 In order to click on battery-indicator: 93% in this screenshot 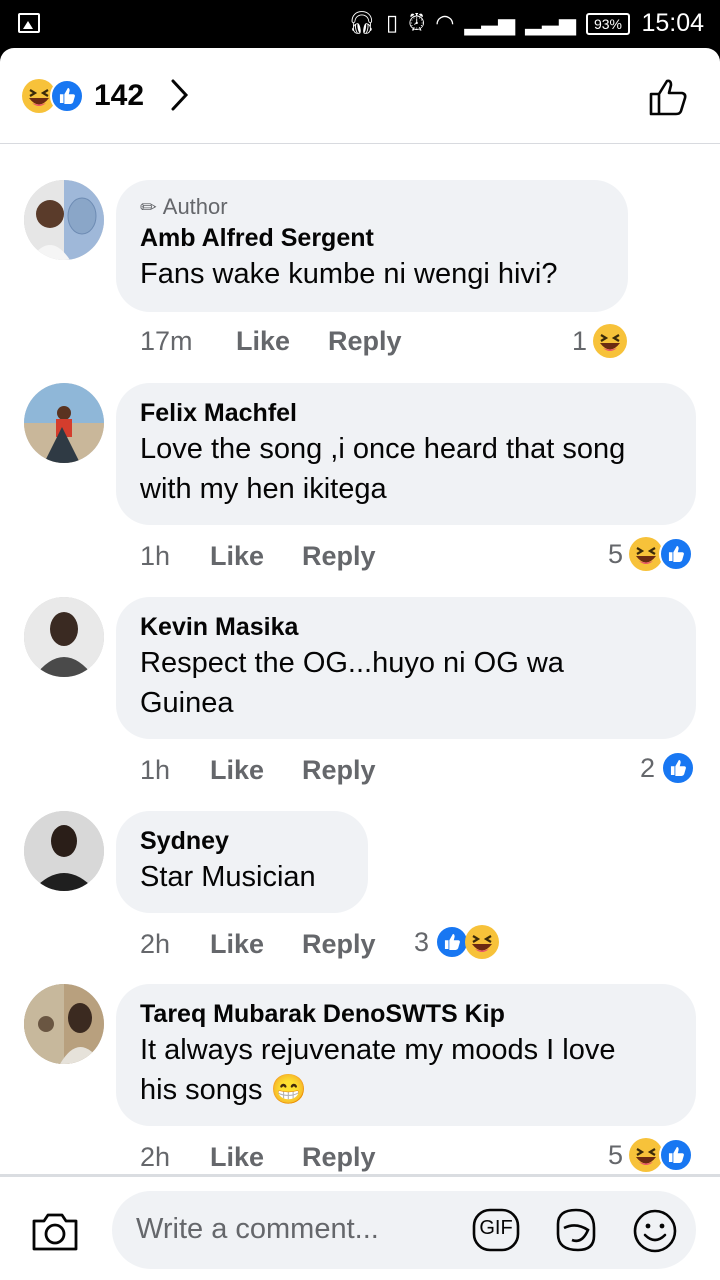, I will do `click(608, 24)`.